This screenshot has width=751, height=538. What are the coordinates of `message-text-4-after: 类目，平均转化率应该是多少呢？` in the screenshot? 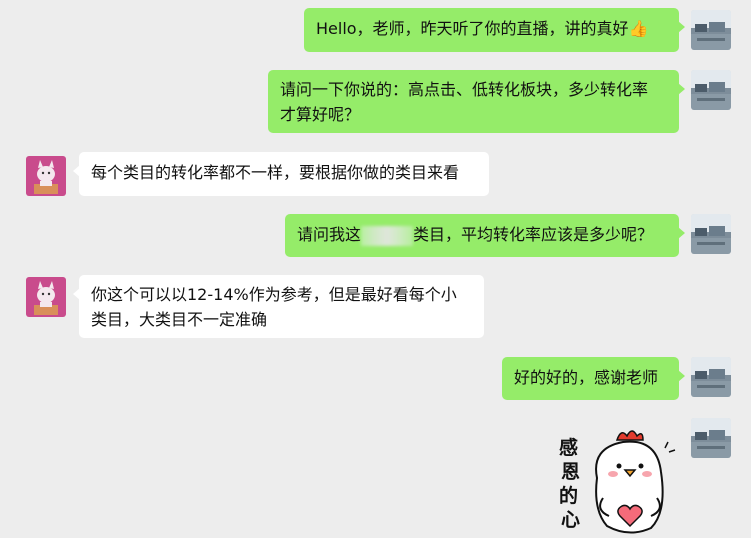 It's located at (533, 234).